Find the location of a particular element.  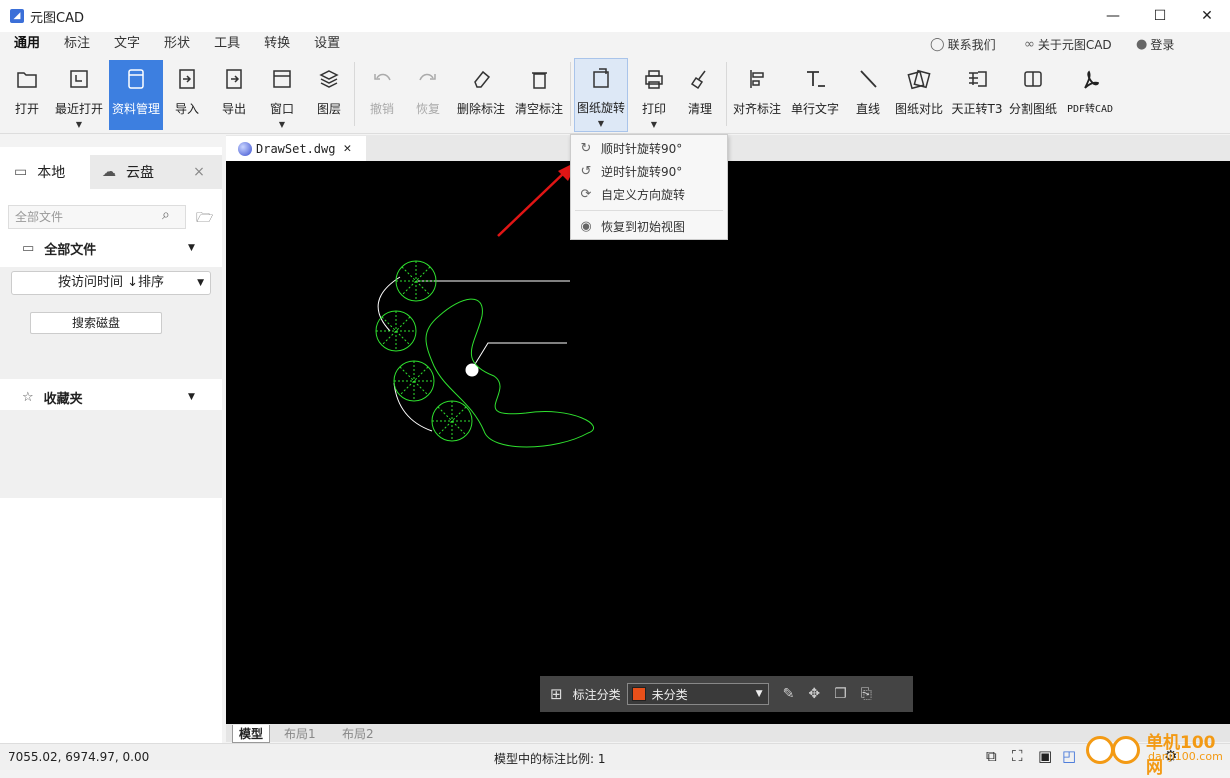

tab-cloud: ☁ 云盘 is located at coordinates (133, 172).